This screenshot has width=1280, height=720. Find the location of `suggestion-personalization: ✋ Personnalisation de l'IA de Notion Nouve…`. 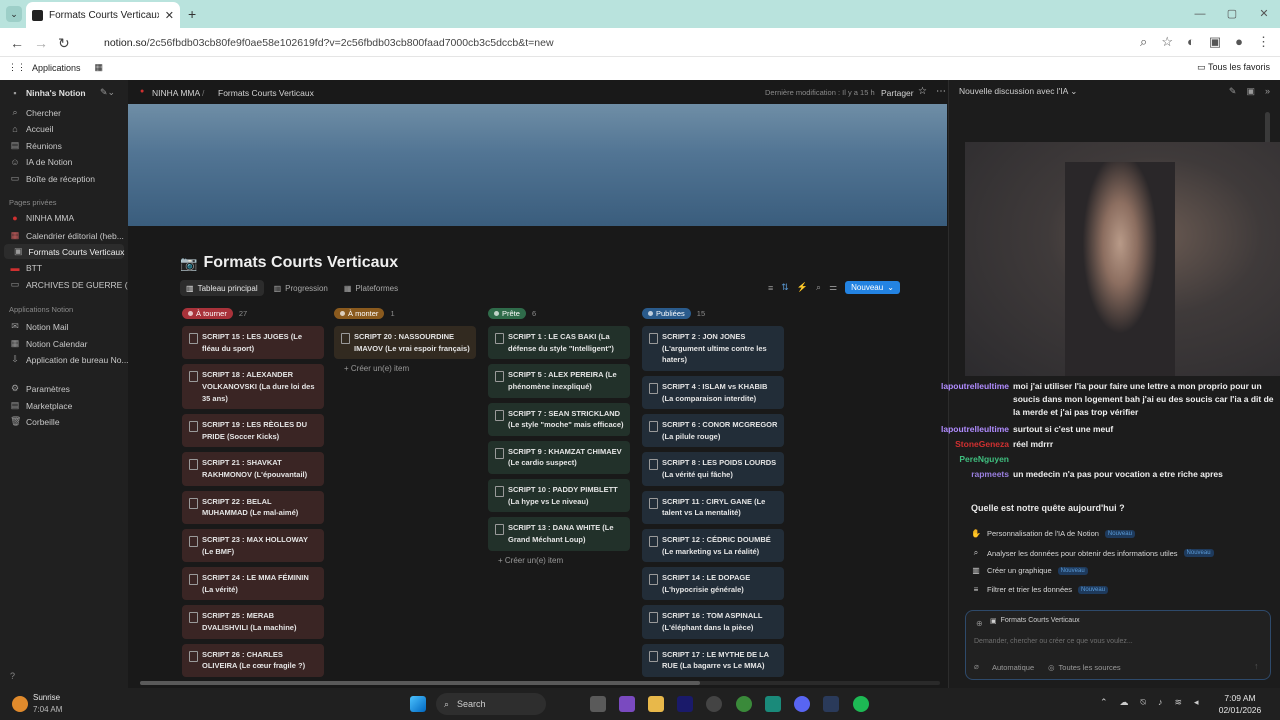

suggestion-personalization: ✋ Personnalisation de l'IA de Notion Nouve… is located at coordinates (1053, 533).